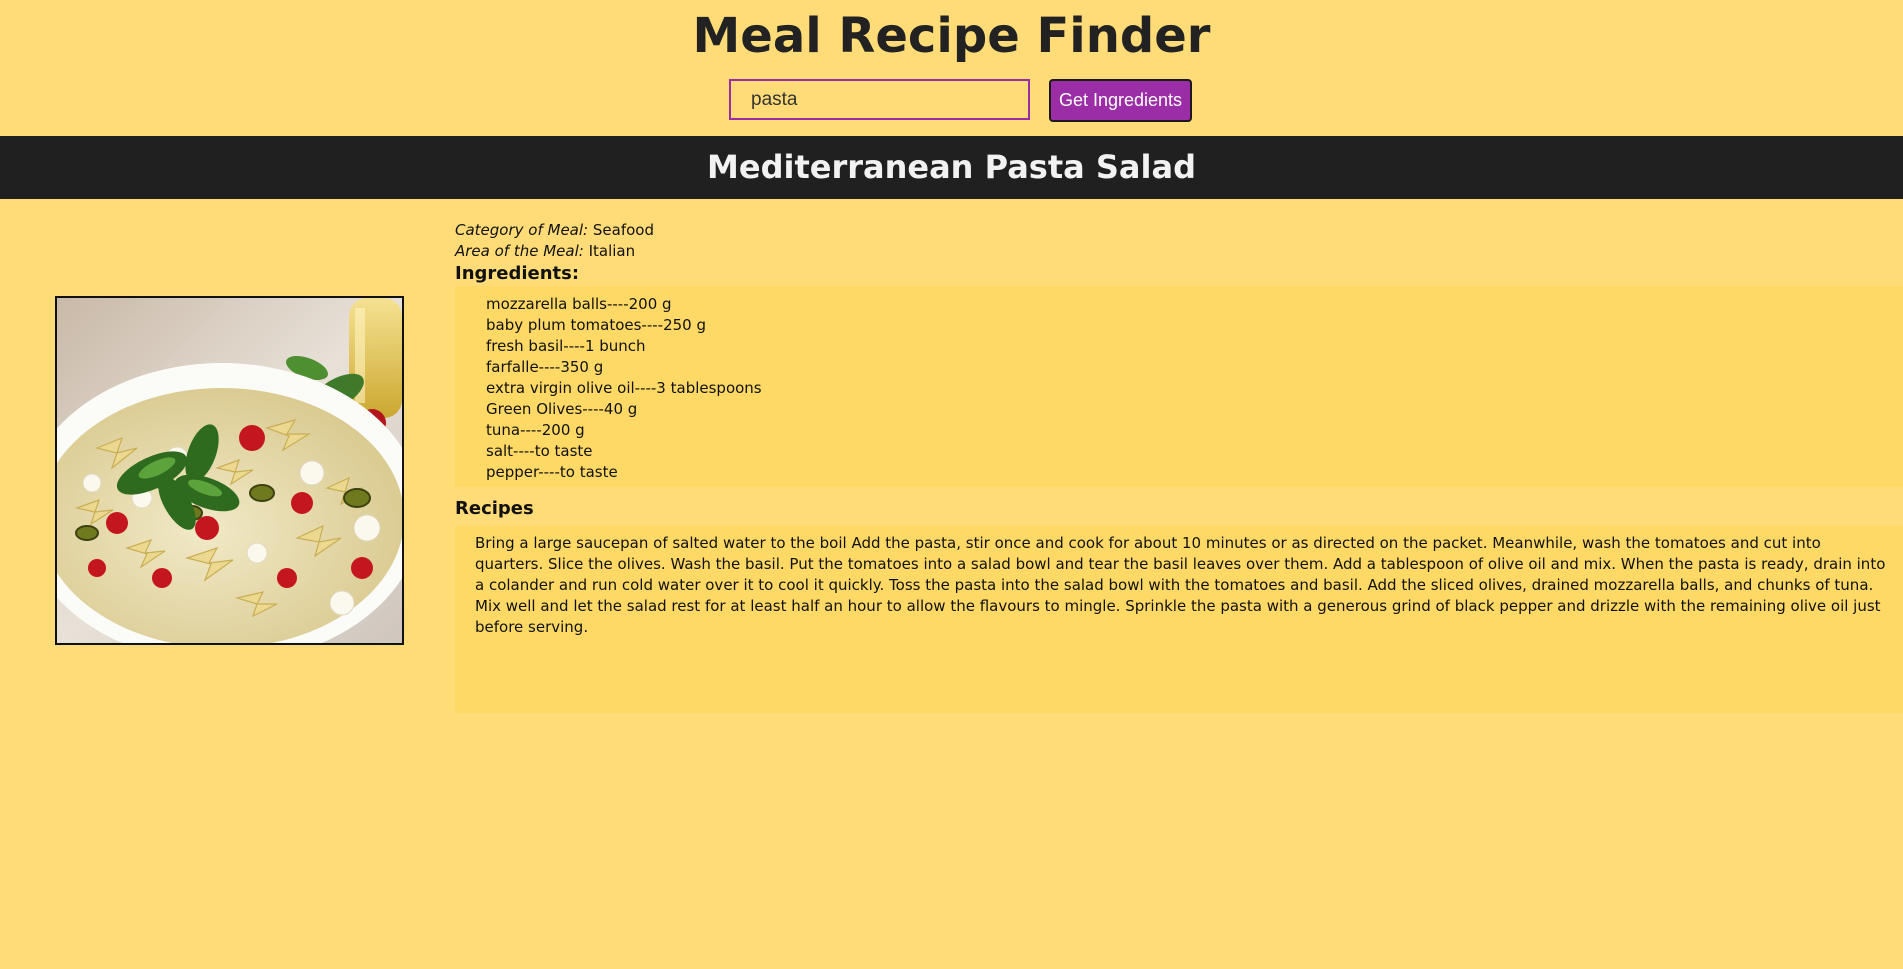 The height and width of the screenshot is (969, 1903). Describe the element at coordinates (552, 472) in the screenshot. I see `ingredient-item: pepper----to taste` at that location.